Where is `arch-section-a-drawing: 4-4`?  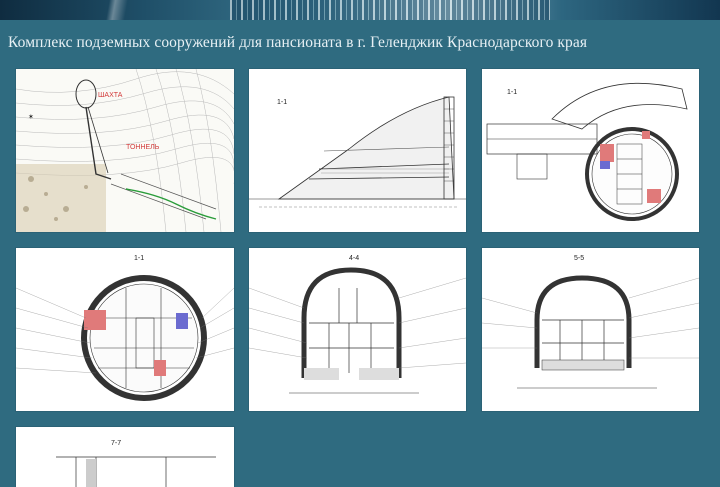 arch-section-a-drawing: 4-4 is located at coordinates (357, 329).